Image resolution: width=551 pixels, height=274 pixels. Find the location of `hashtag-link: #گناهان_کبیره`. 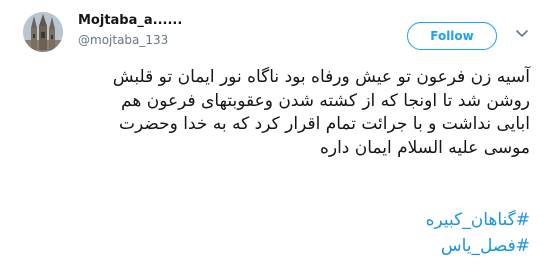

hashtag-link: #گناهان_کبیره is located at coordinates (276, 220).